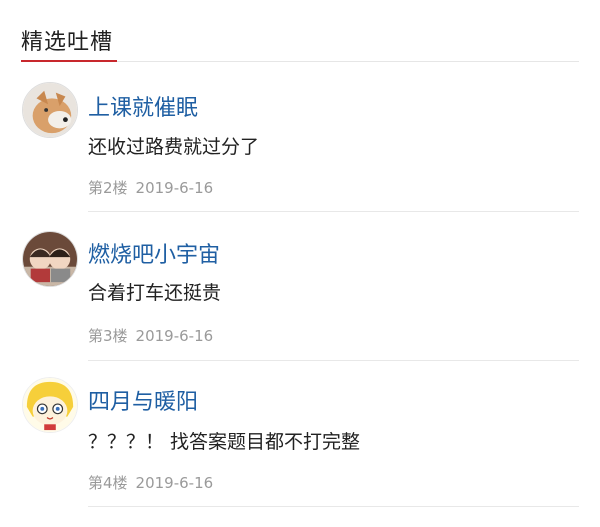 This screenshot has width=600, height=527. What do you see at coordinates (50, 110) in the screenshot?
I see `dog-avatar-icon` at bounding box center [50, 110].